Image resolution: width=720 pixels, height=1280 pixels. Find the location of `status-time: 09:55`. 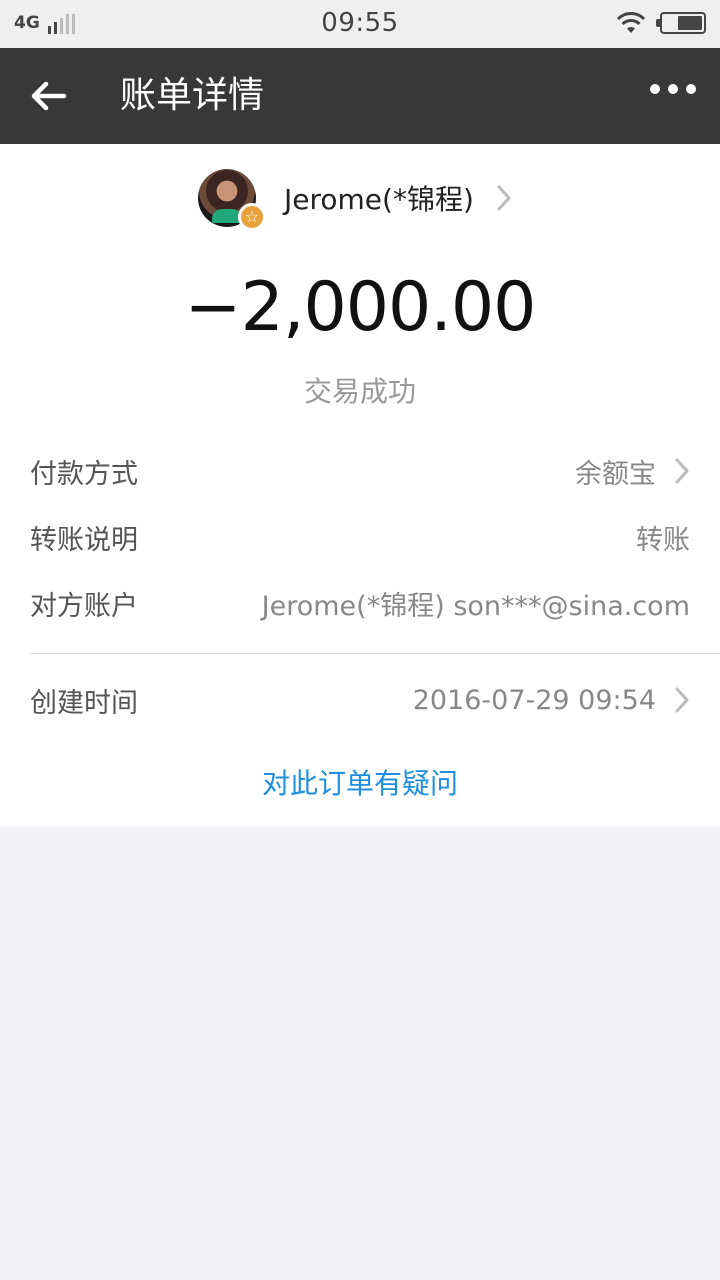

status-time: 09:55 is located at coordinates (360, 23).